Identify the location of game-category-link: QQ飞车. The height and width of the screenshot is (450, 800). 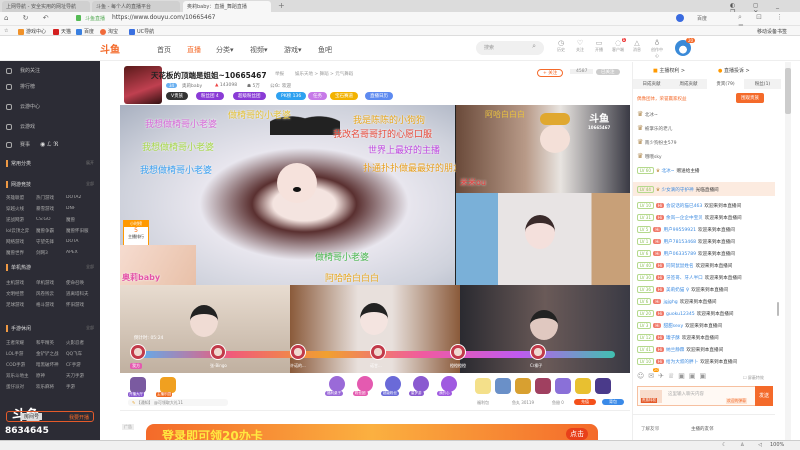
(81, 354).